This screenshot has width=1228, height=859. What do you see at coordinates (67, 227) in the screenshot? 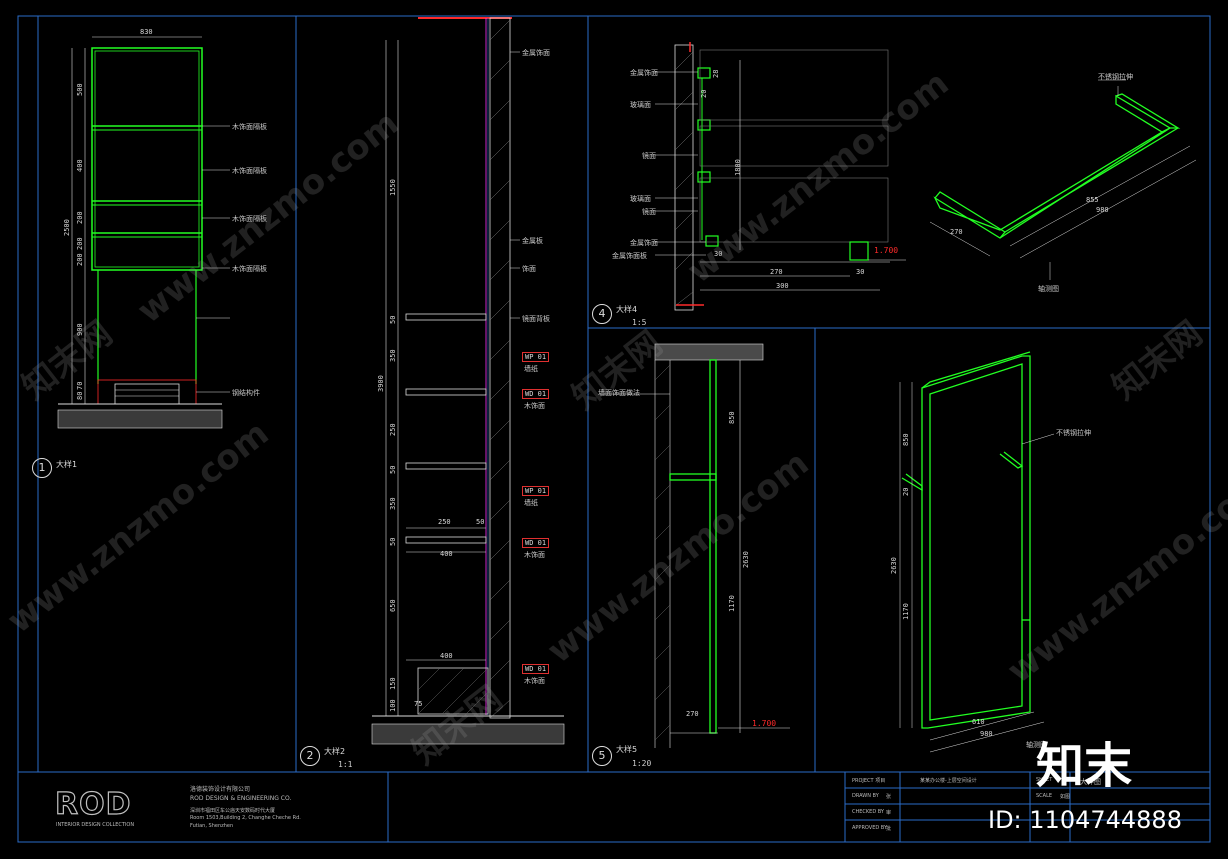
I see `view1-dim-total: 2500` at bounding box center [67, 227].